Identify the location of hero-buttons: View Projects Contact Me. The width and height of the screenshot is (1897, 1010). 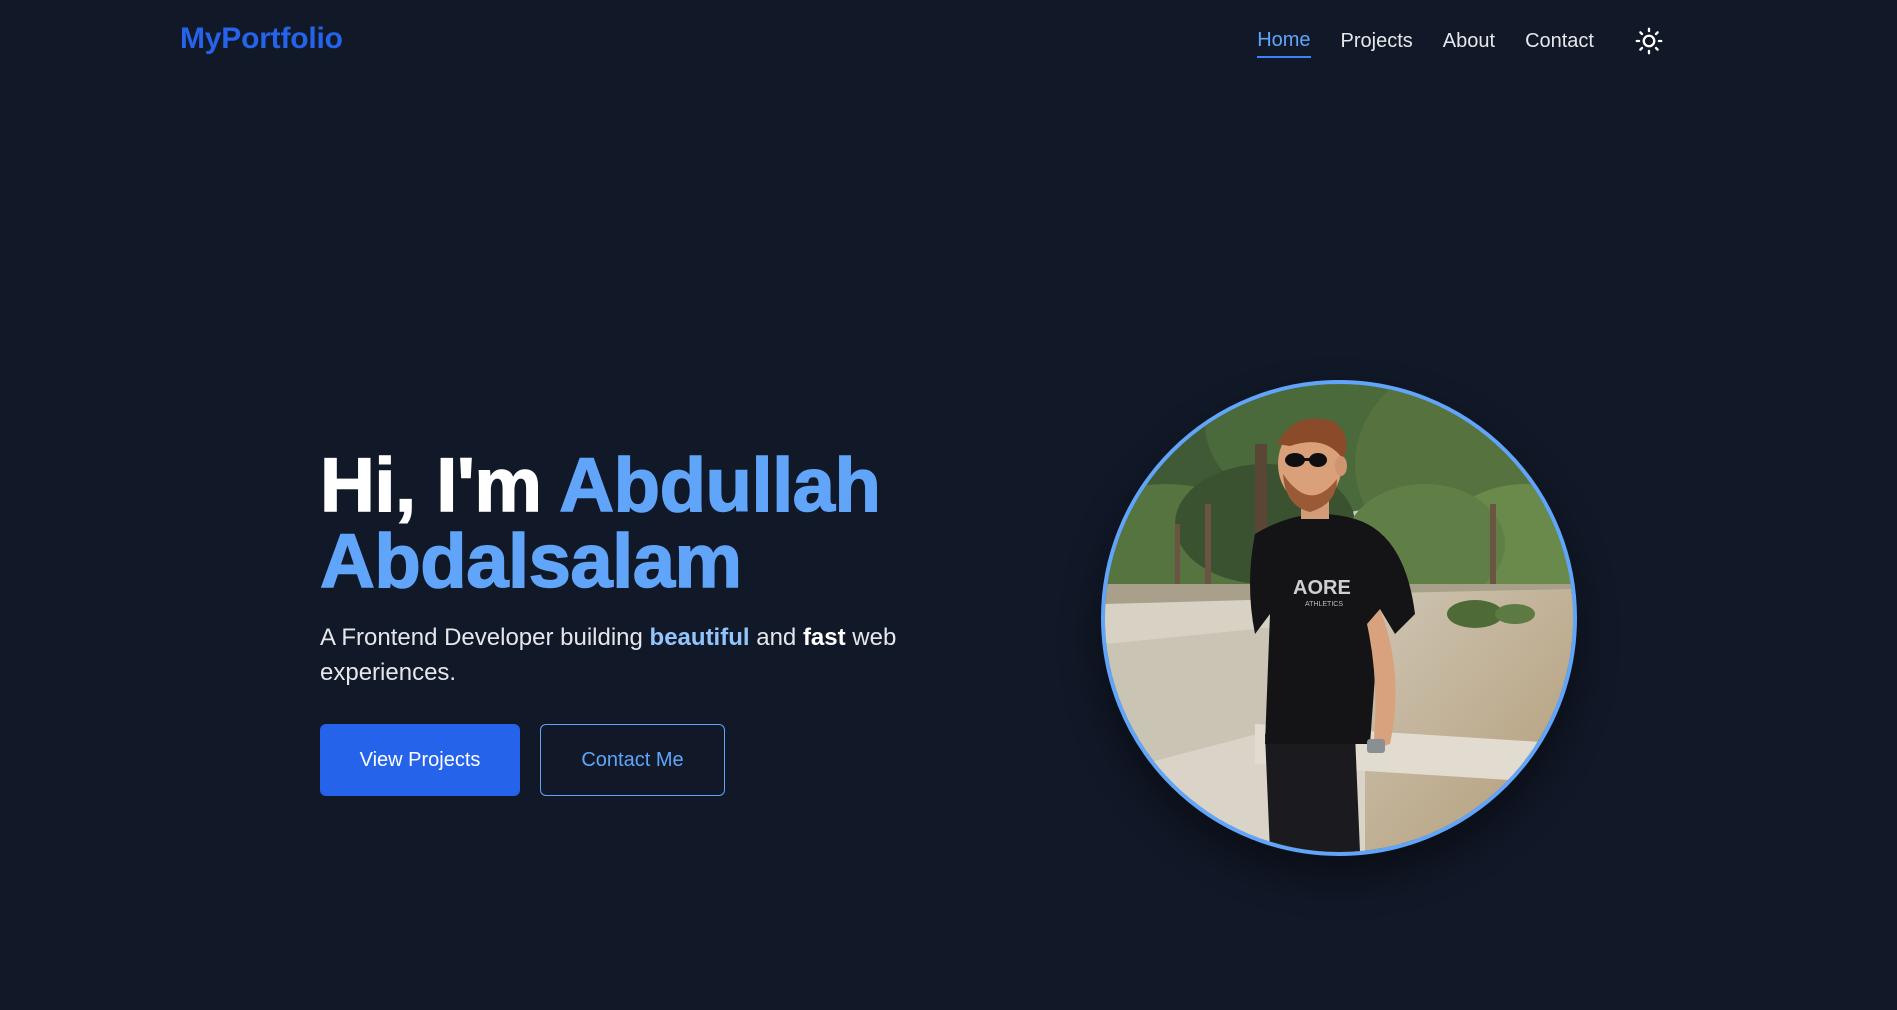
(670, 760).